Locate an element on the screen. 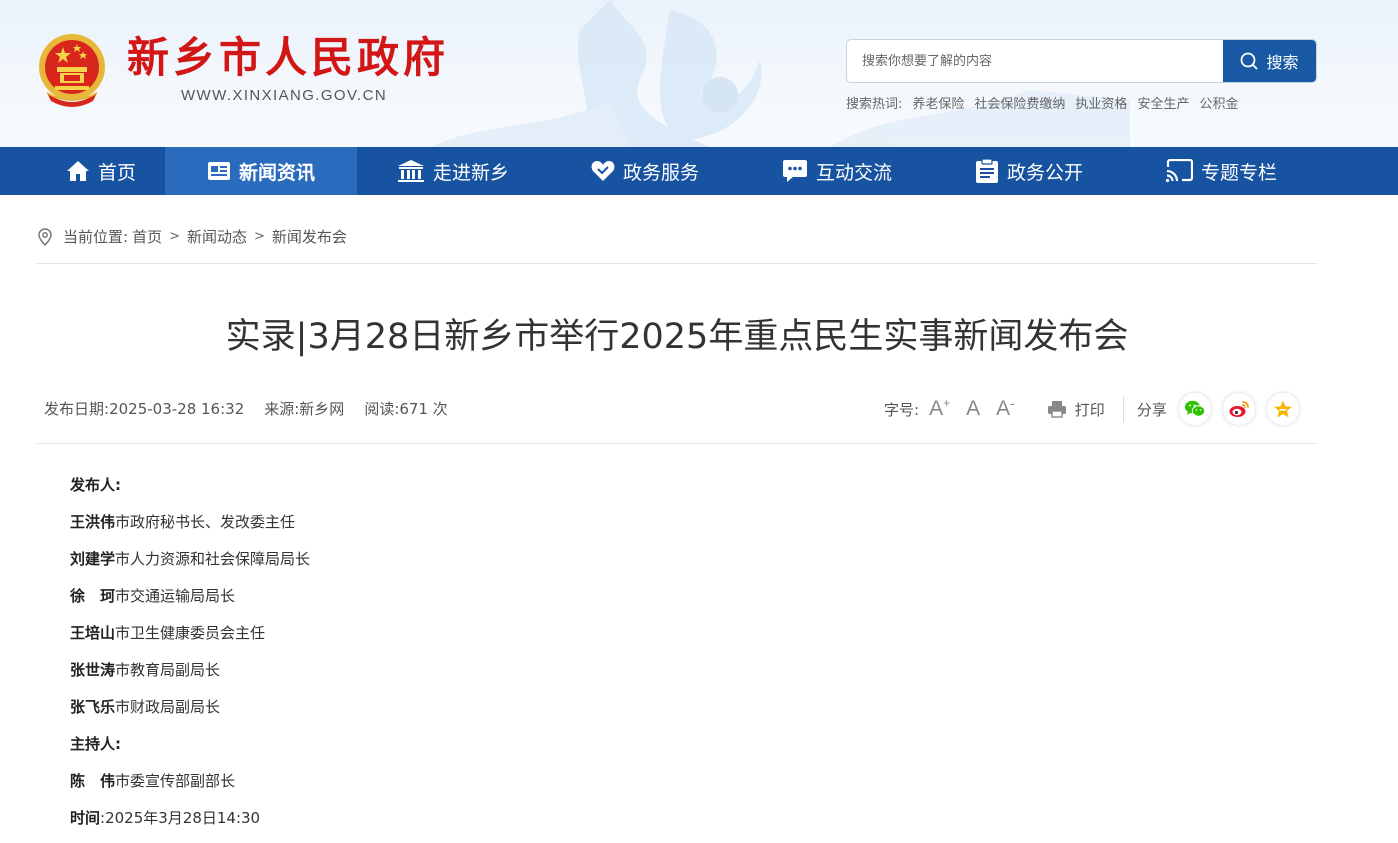 The image size is (1398, 843). share-favorite-button is located at coordinates (1282, 409).